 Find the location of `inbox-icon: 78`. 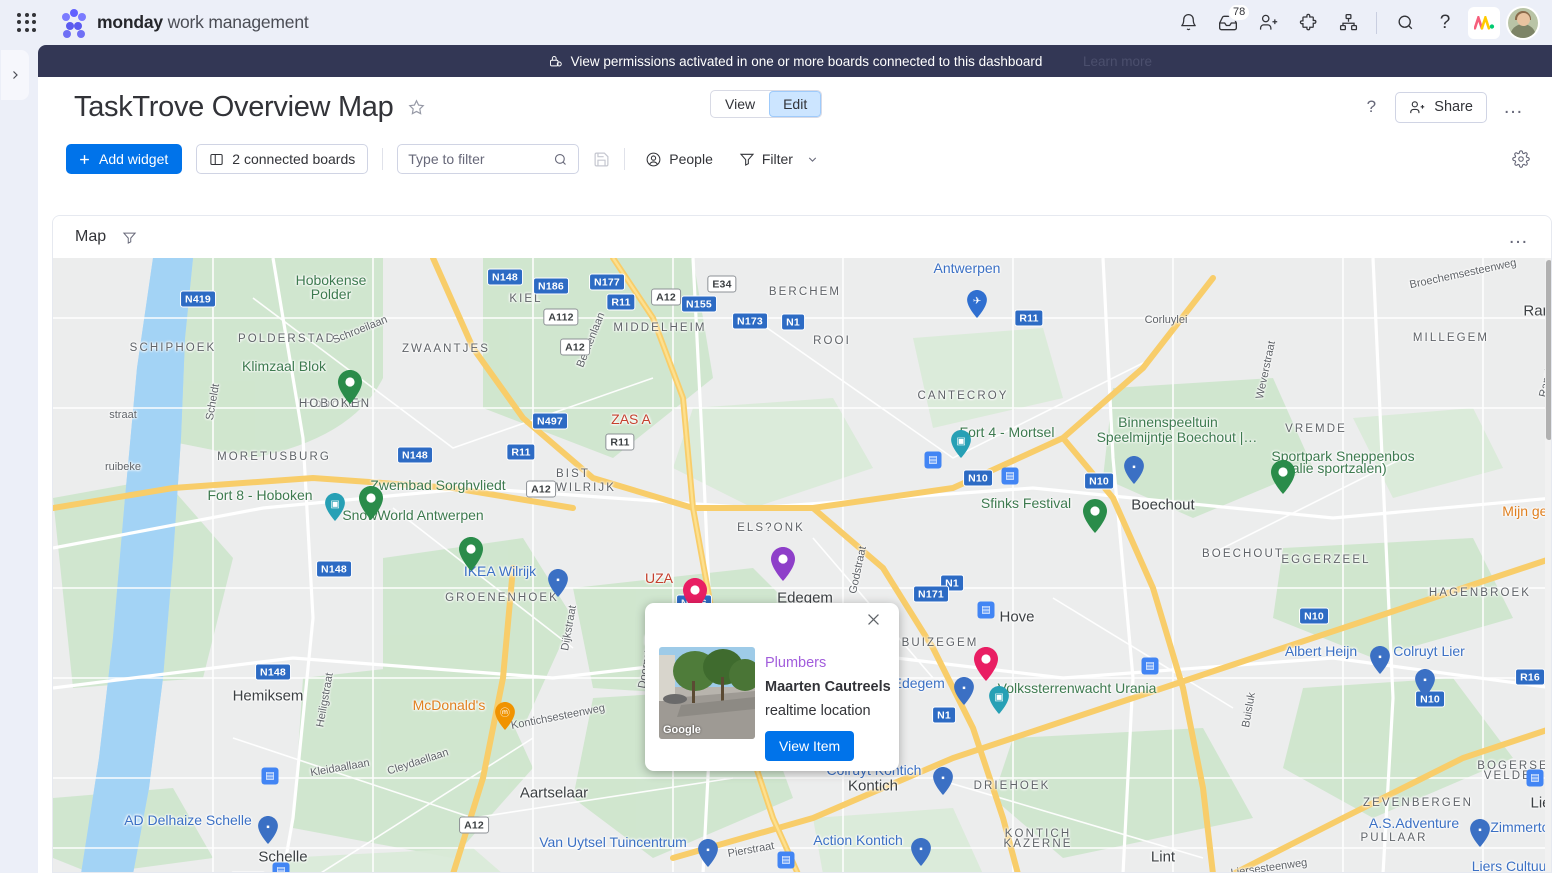

inbox-icon: 78 is located at coordinates (1230, 22).